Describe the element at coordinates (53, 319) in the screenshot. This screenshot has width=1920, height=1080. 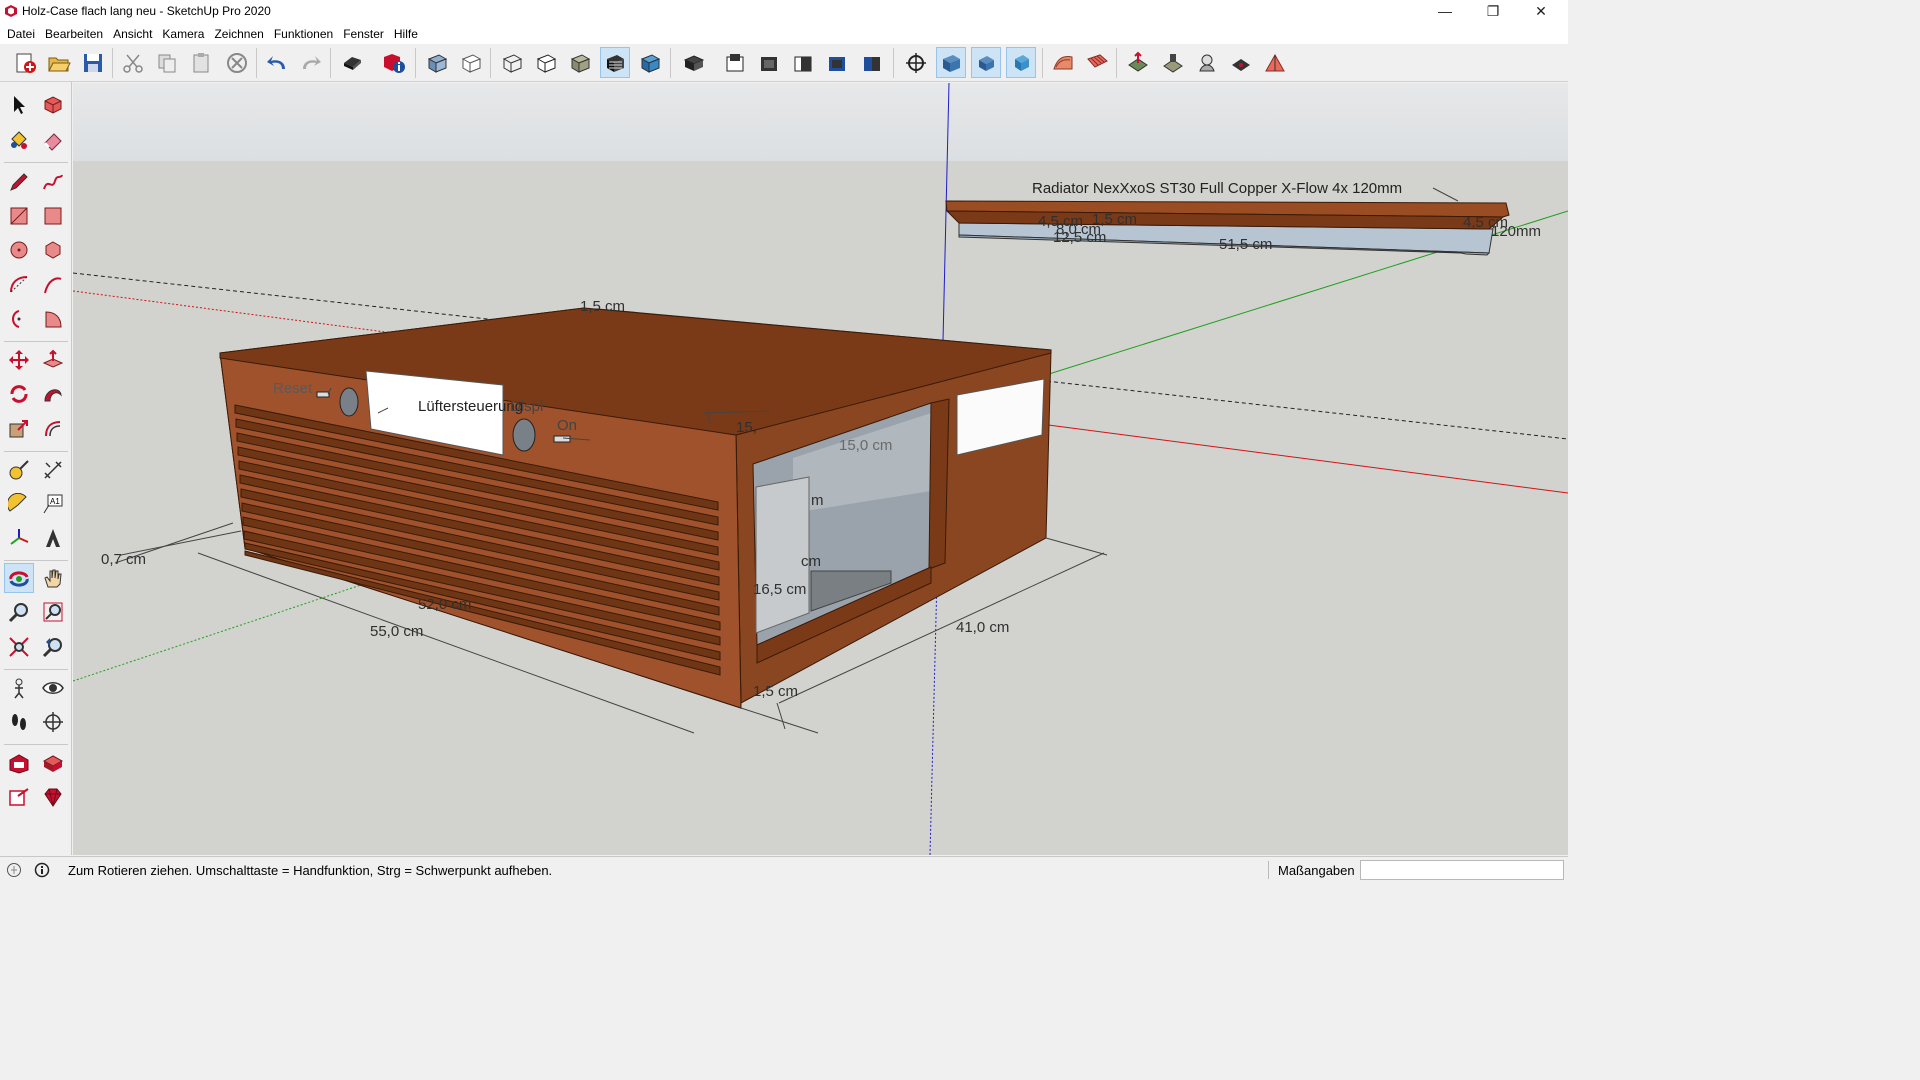
I see `pie-icon` at that location.